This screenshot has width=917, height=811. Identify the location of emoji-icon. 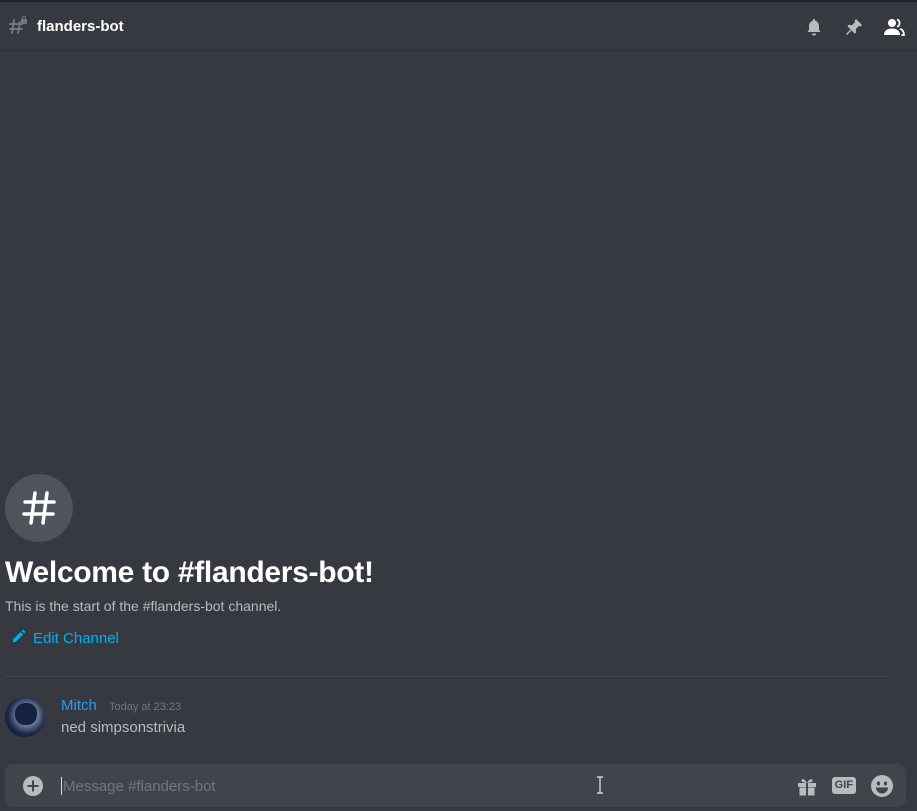
(882, 786).